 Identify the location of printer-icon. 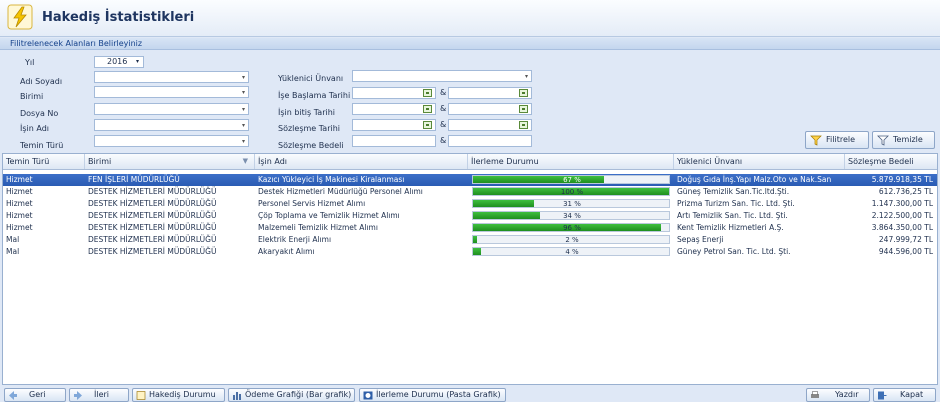
(815, 394).